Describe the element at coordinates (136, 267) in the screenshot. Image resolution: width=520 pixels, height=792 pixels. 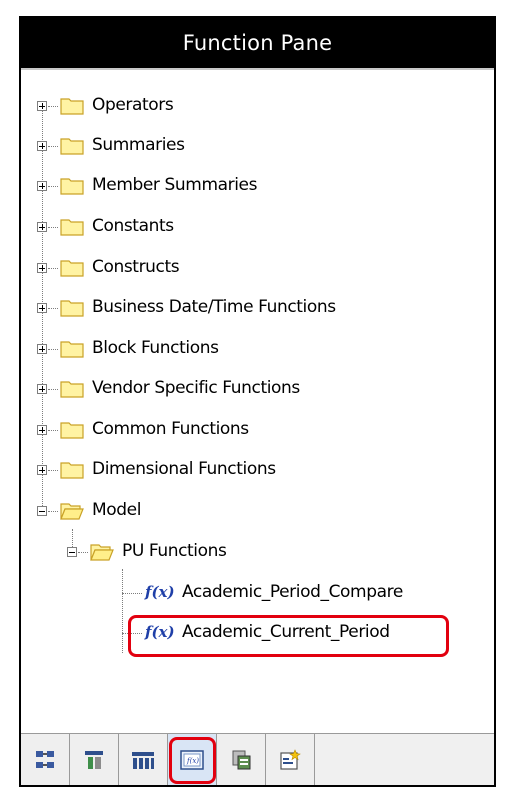
I see `tree-folder-label: Constructs` at that location.